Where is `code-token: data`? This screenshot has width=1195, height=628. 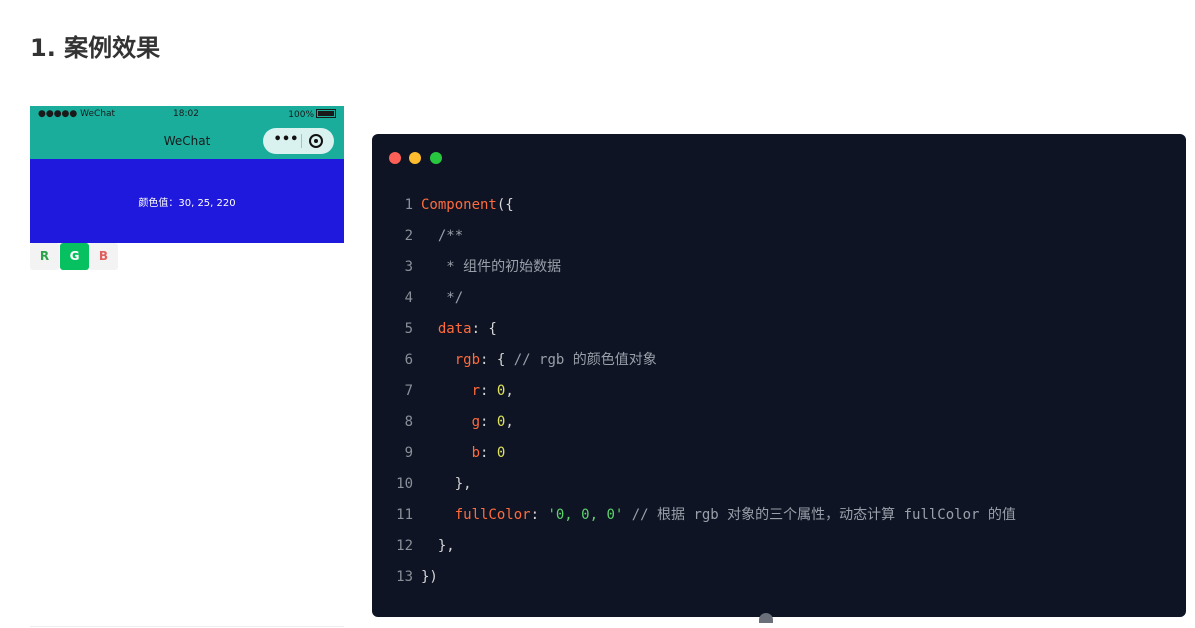
code-token: data is located at coordinates (454, 329).